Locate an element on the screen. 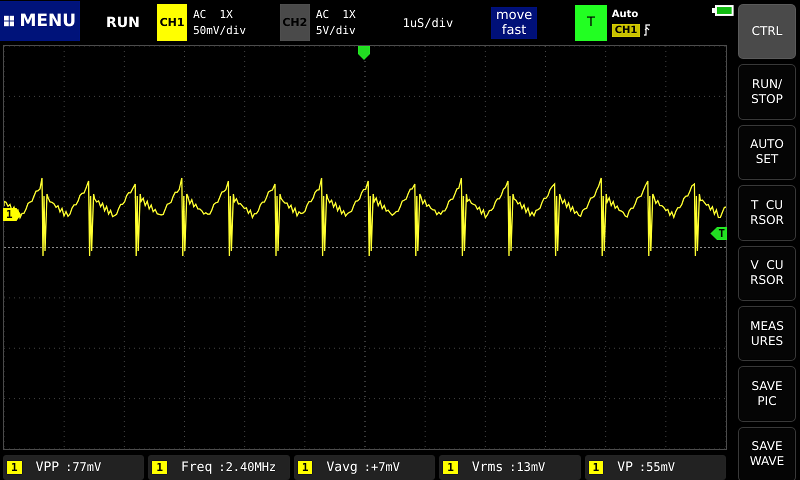 Image resolution: width=800 pixels, height=480 pixels. timebase-label: 1uS/div is located at coordinates (428, 23).